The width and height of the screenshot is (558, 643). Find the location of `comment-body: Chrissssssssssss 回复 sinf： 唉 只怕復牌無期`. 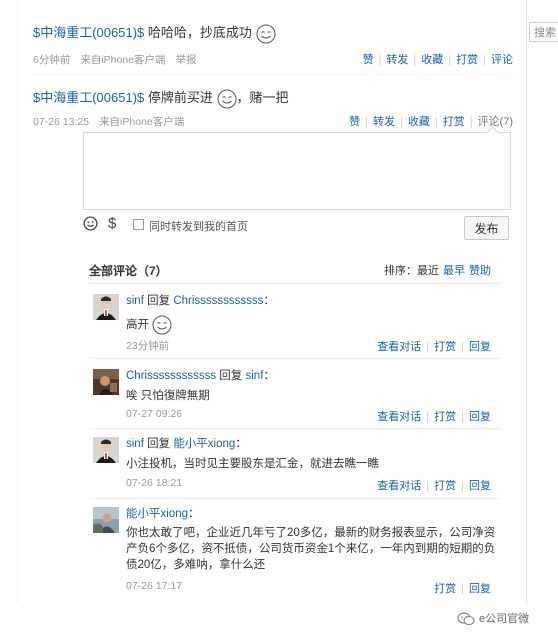

comment-body: Chrissssssssssss 回复 sinf： 唉 只怕復牌無期 is located at coordinates (311, 386).